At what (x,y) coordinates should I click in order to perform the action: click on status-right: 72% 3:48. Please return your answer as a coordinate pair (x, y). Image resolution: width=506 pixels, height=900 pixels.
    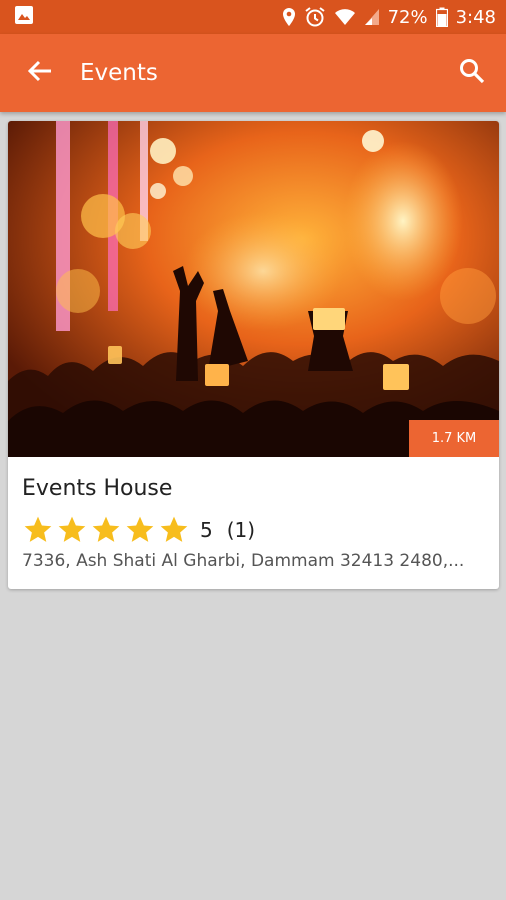
    Looking at the image, I should click on (389, 17).